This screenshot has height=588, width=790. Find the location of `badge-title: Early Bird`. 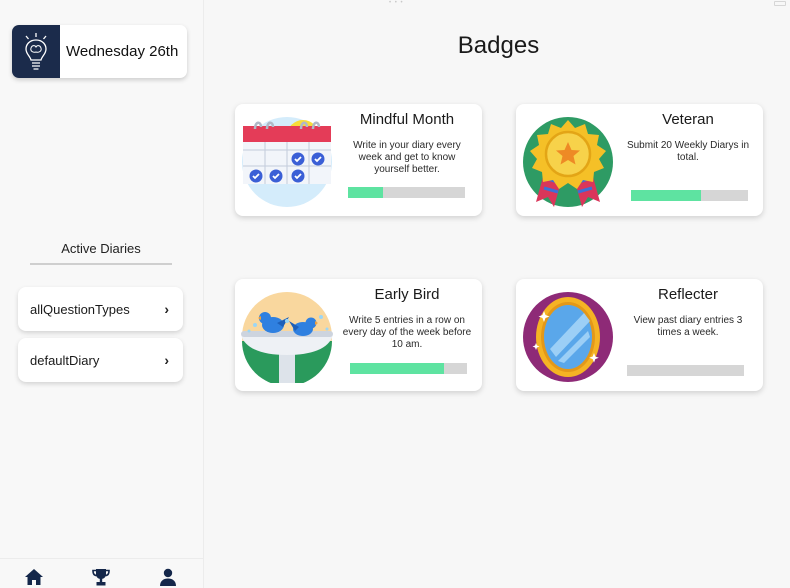

badge-title: Early Bird is located at coordinates (407, 294).